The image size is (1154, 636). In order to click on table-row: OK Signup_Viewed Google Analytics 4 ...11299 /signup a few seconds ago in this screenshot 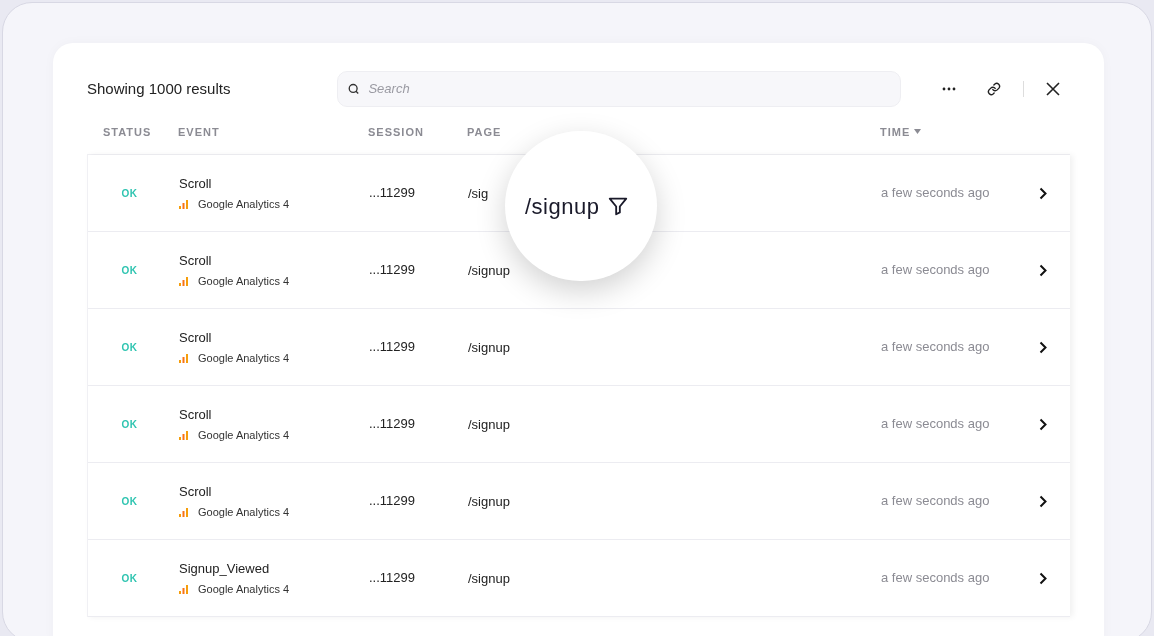, I will do `click(579, 578)`.